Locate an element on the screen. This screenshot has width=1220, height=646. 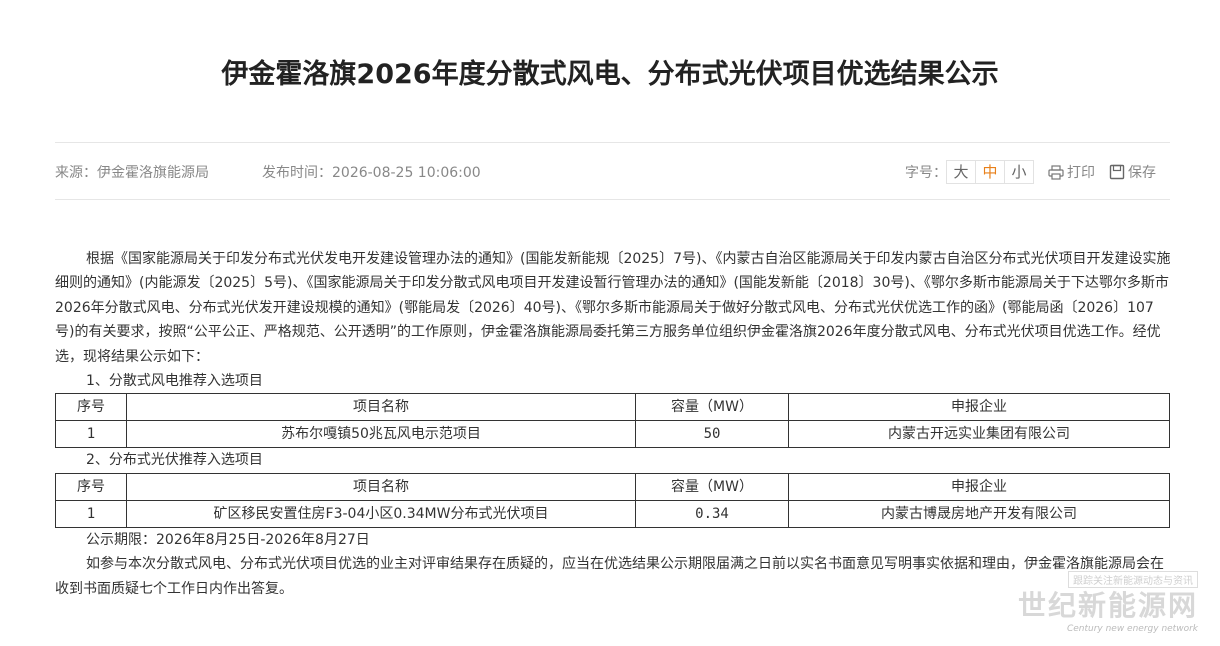
section-heading-solar: 2、分布式光伏推荐入选项目 is located at coordinates (174, 460).